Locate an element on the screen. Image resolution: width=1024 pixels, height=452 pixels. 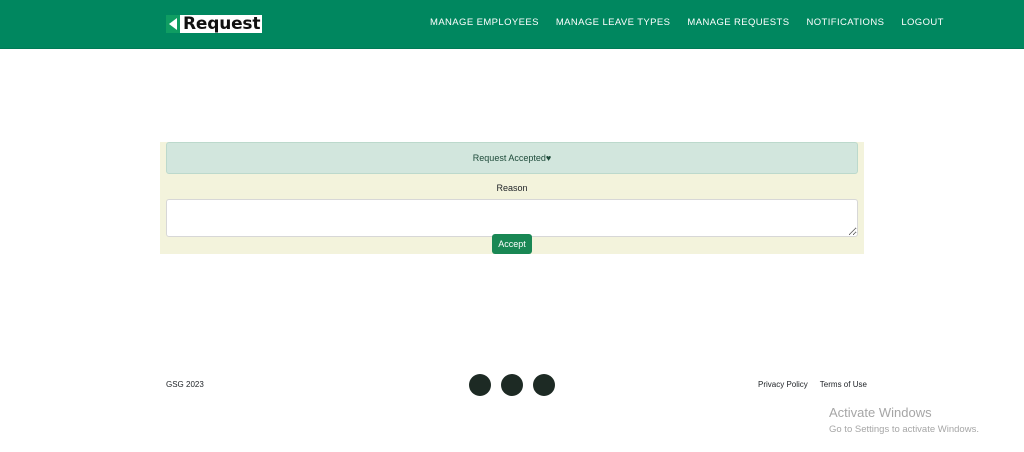
success-alert: Request Accepted♥ is located at coordinates (512, 158).